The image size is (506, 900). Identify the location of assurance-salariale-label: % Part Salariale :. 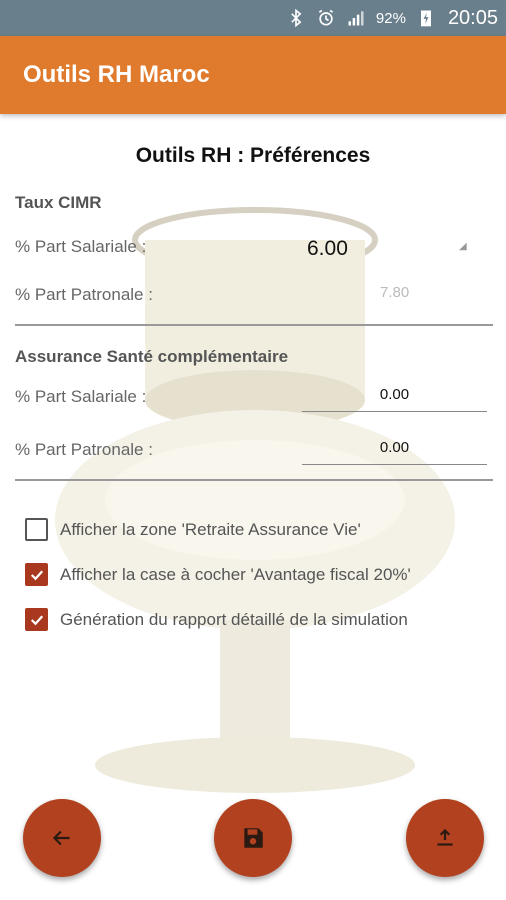
(81, 396).